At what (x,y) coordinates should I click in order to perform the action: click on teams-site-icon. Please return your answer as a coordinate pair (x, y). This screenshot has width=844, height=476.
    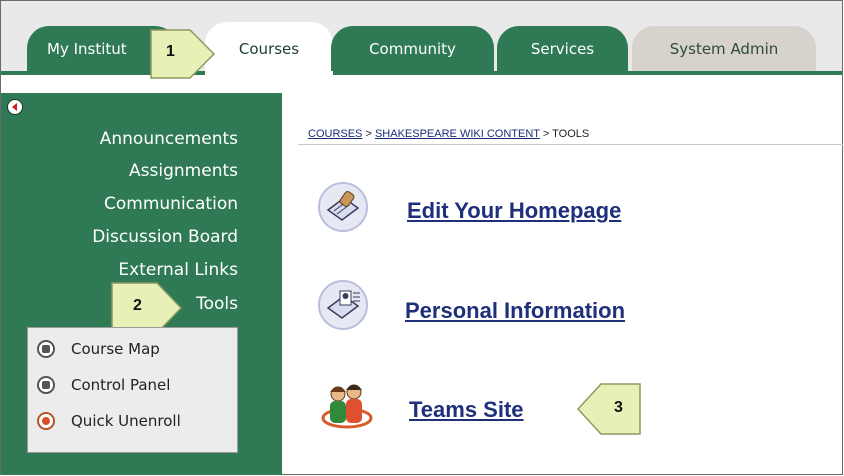
    Looking at the image, I should click on (347, 405).